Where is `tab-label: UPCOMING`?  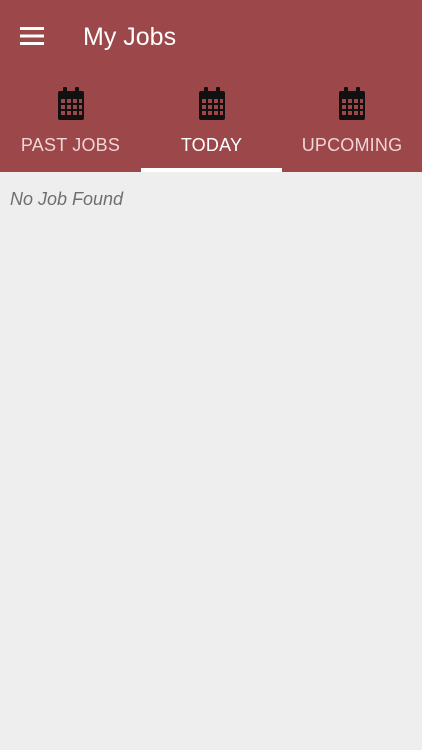 tab-label: UPCOMING is located at coordinates (352, 145).